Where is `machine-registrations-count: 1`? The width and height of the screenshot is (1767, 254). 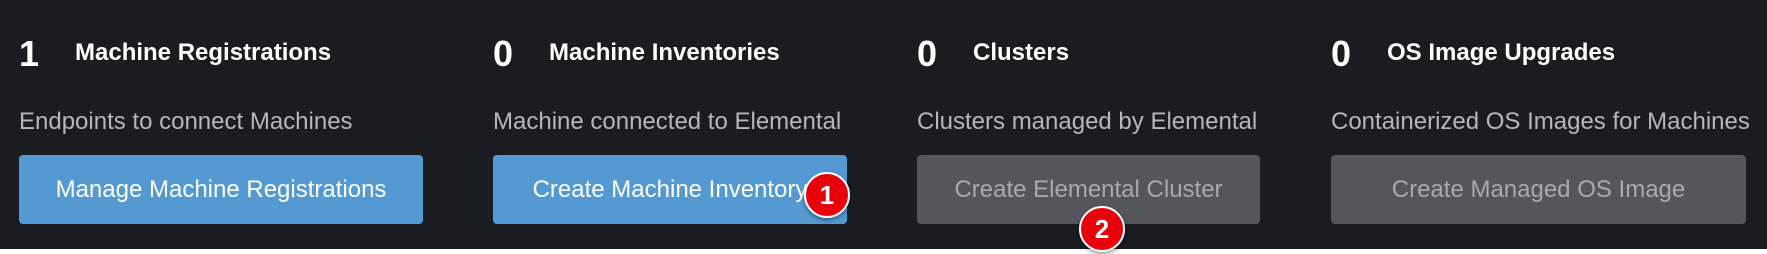 machine-registrations-count: 1 is located at coordinates (29, 53).